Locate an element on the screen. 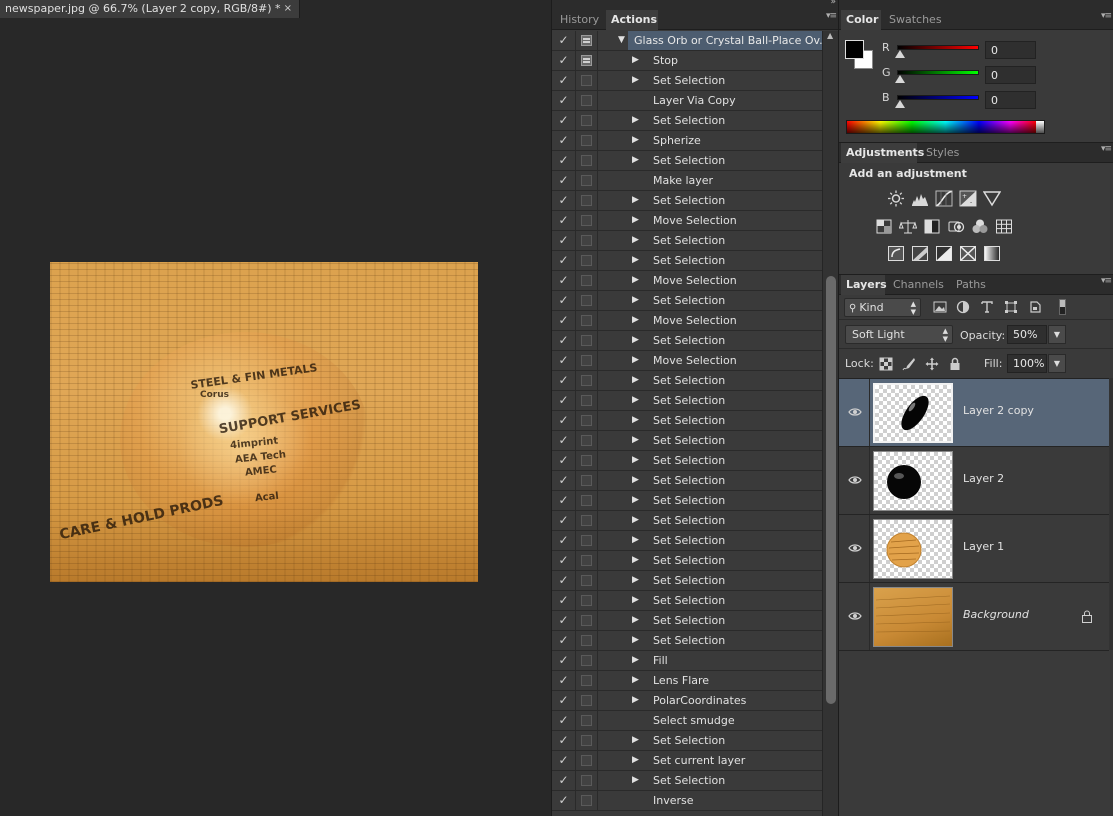  action-step-label: Inverse is located at coordinates (673, 800).